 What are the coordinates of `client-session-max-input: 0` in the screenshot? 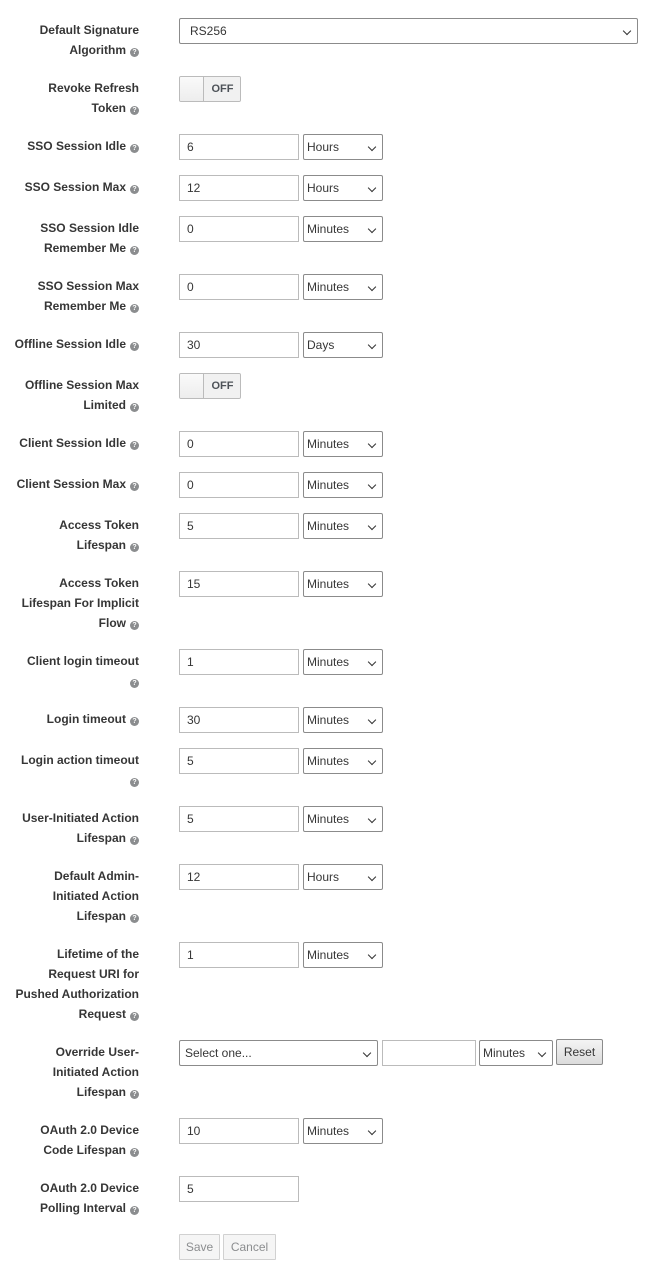 It's located at (239, 485).